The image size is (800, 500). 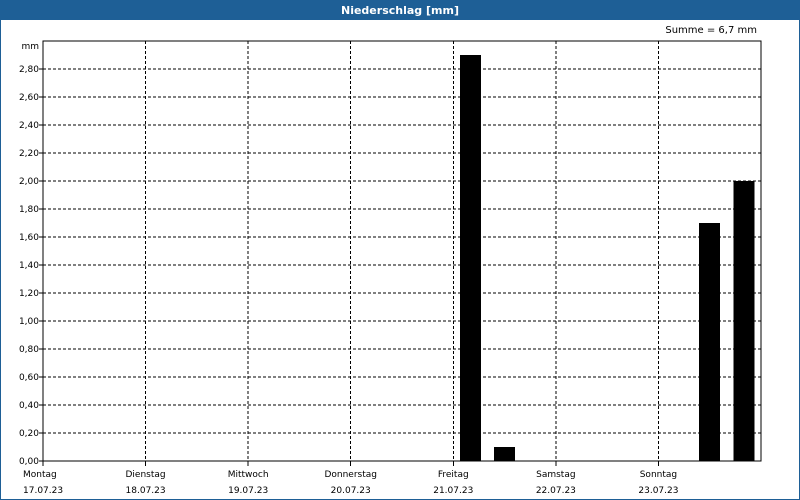 I want to click on x-tick-weekday: Dienstag, so click(x=146, y=475).